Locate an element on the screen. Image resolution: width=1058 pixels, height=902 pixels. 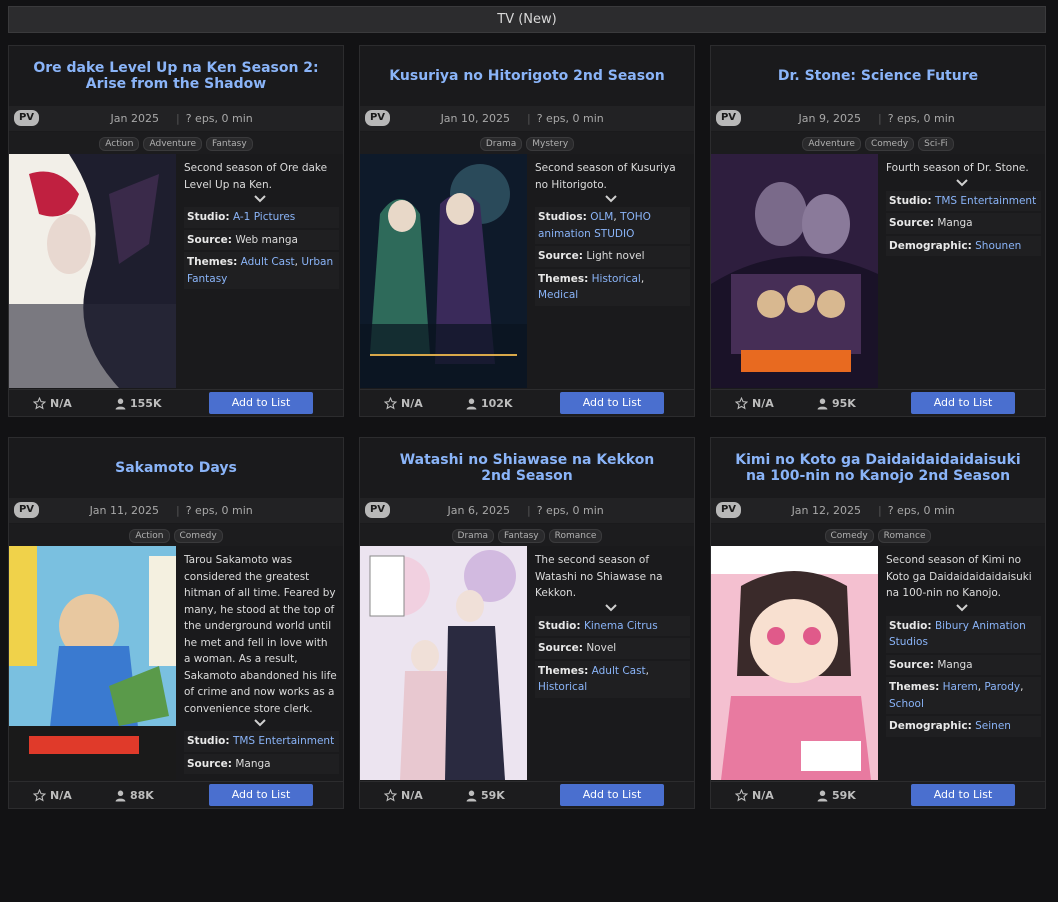
genre-tag: Sci-Fi is located at coordinates (936, 144).